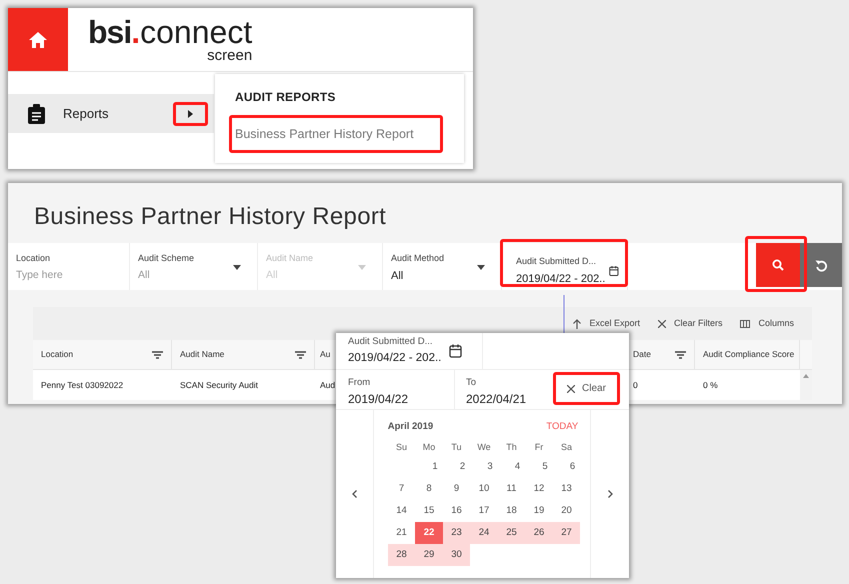  I want to click on calendar-day: 11, so click(512, 489).